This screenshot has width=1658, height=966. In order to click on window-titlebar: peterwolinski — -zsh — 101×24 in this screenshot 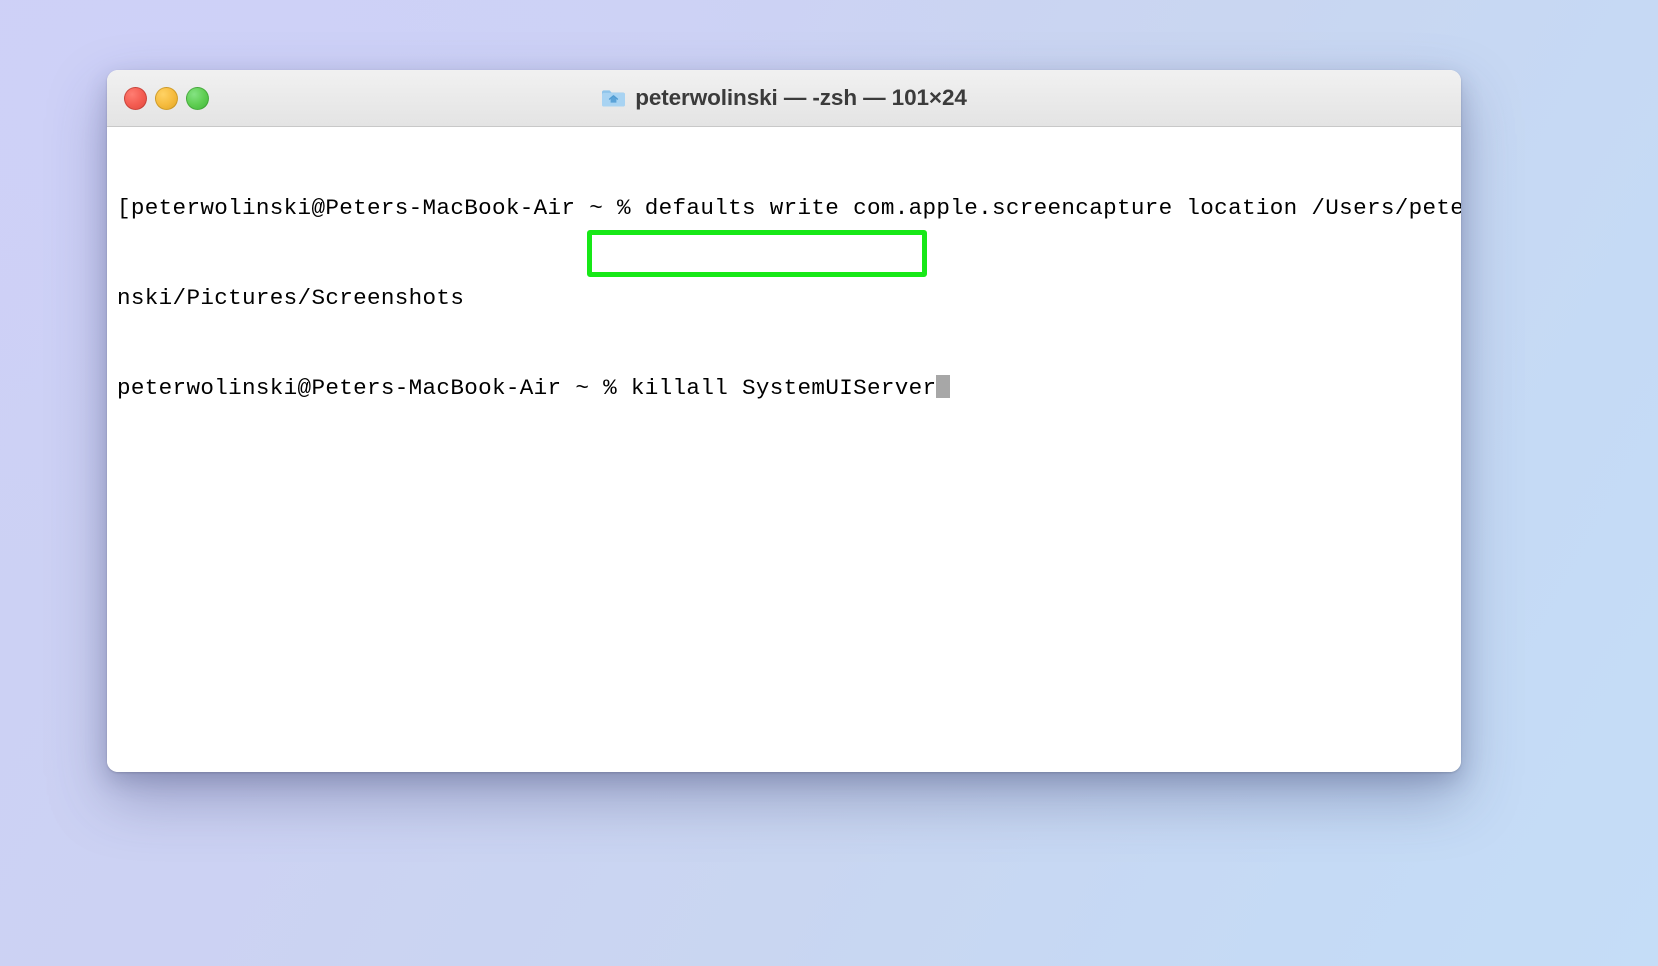, I will do `click(784, 98)`.